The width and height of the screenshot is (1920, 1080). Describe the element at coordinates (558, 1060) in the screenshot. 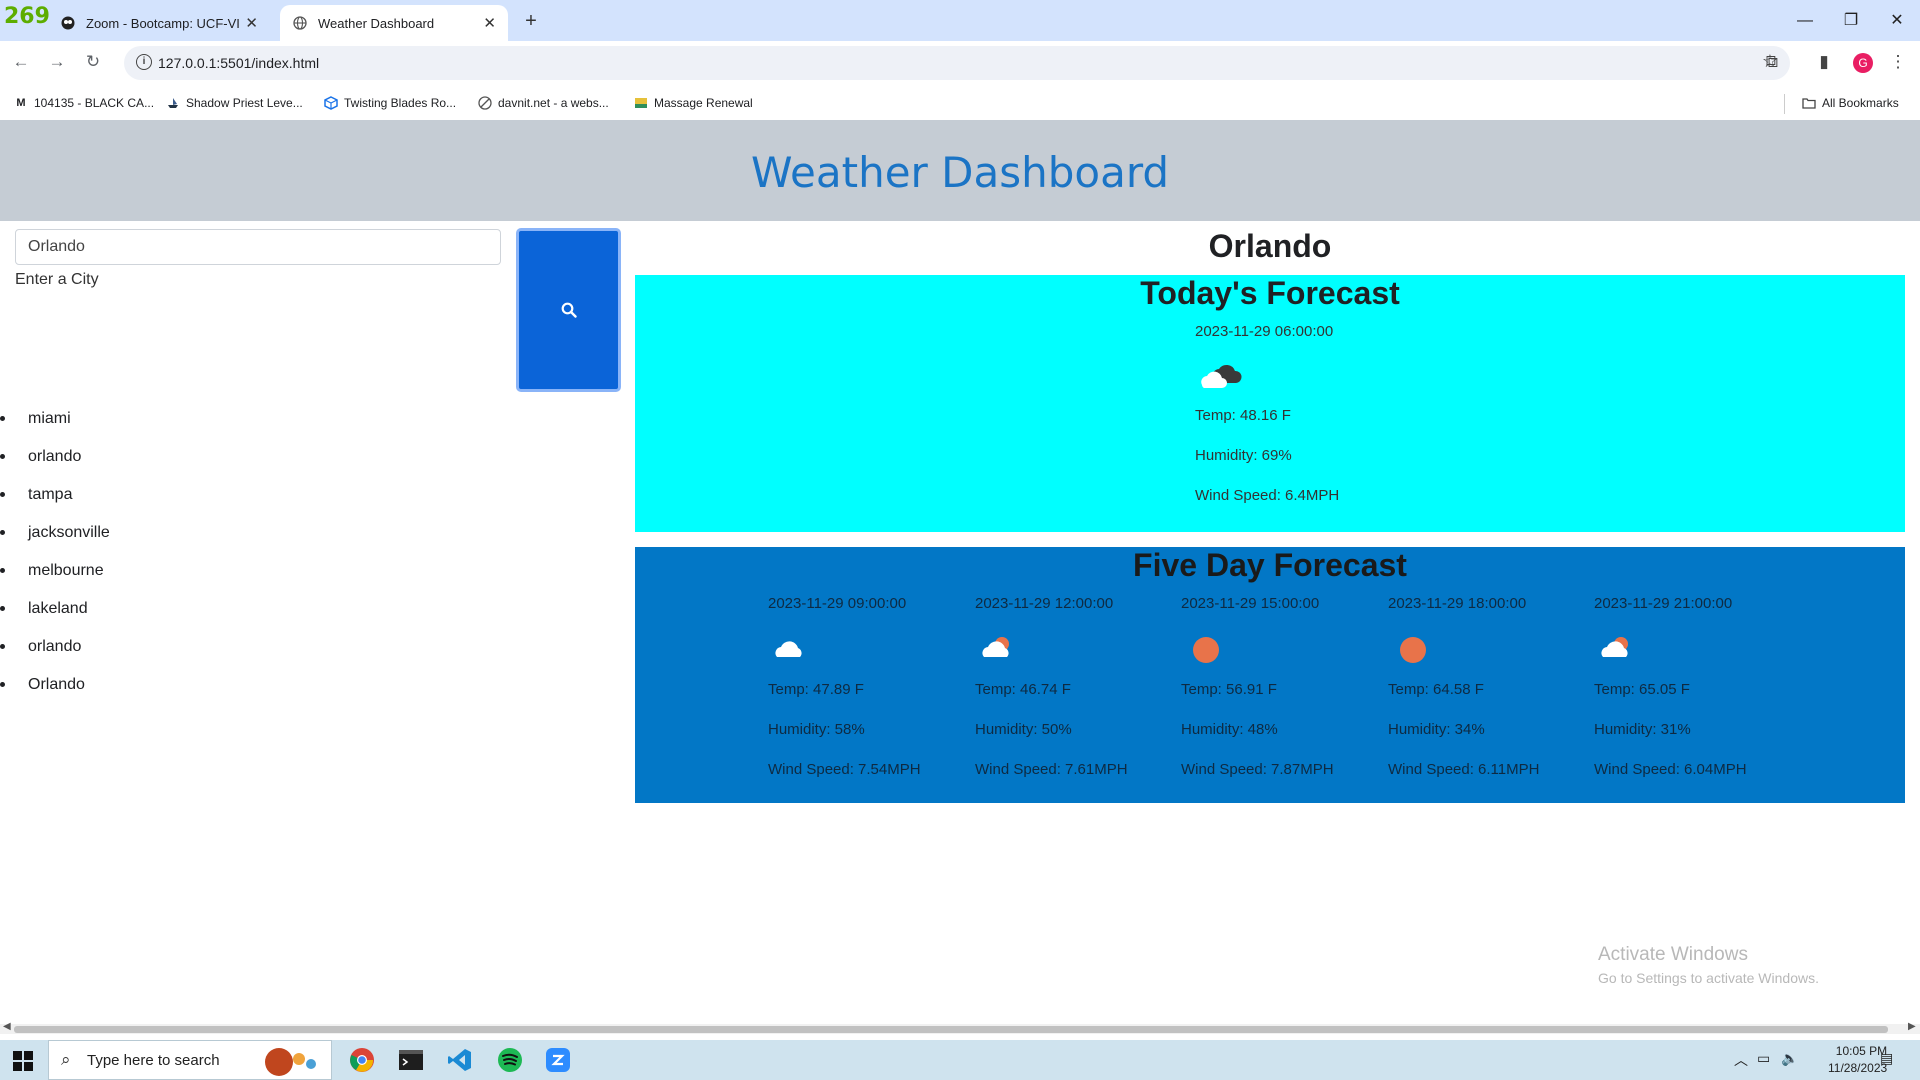

I see `zoom-icon` at that location.